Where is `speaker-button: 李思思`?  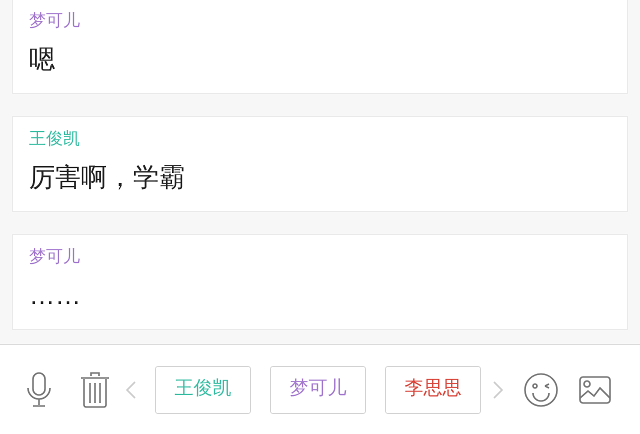 speaker-button: 李思思 is located at coordinates (433, 390).